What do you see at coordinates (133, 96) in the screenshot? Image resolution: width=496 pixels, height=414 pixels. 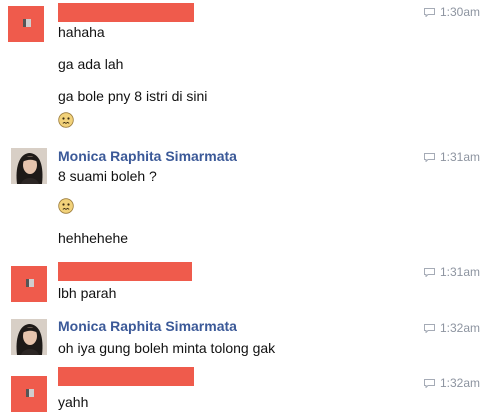 I see `message-text: ga bole pny 8 istri di sini` at bounding box center [133, 96].